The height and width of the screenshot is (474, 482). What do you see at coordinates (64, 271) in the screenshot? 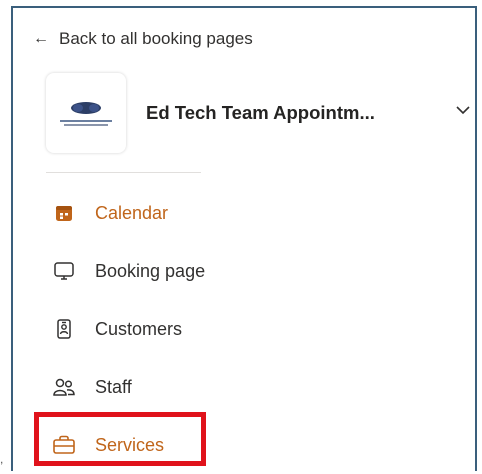
I see `monitor-icon` at bounding box center [64, 271].